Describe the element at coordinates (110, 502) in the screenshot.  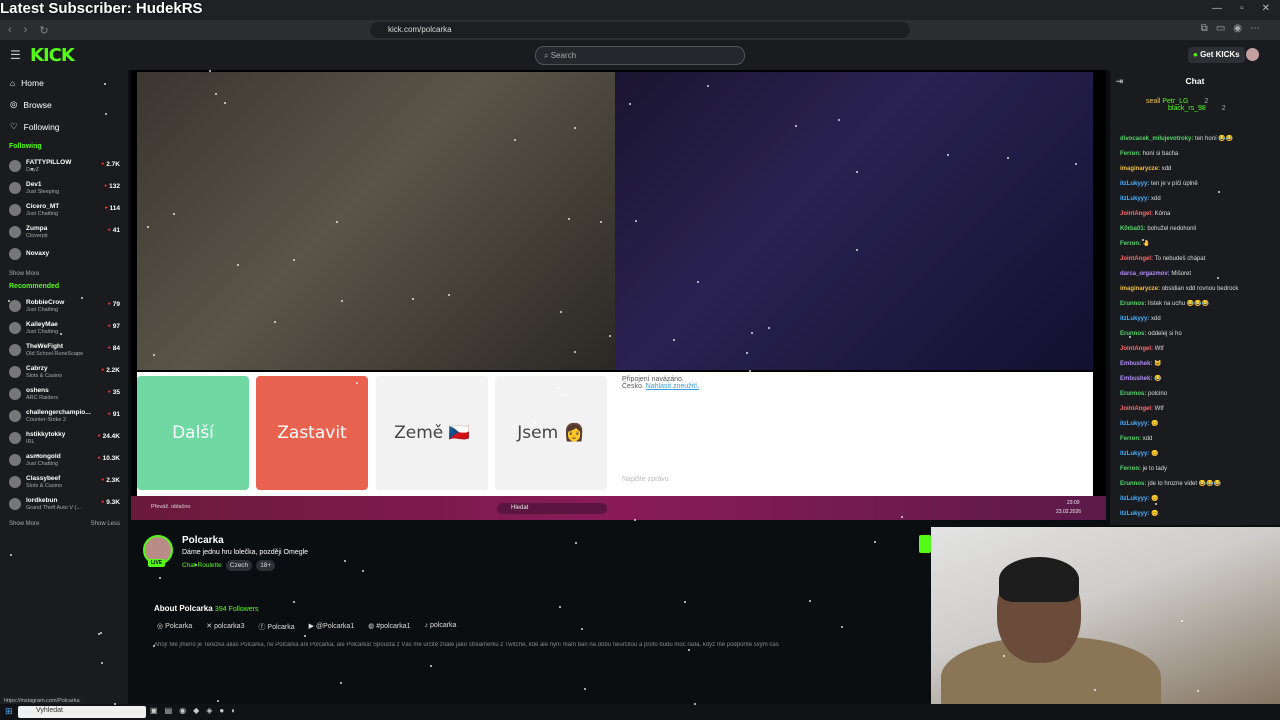
I see `viewer-count: 9.3K` at that location.